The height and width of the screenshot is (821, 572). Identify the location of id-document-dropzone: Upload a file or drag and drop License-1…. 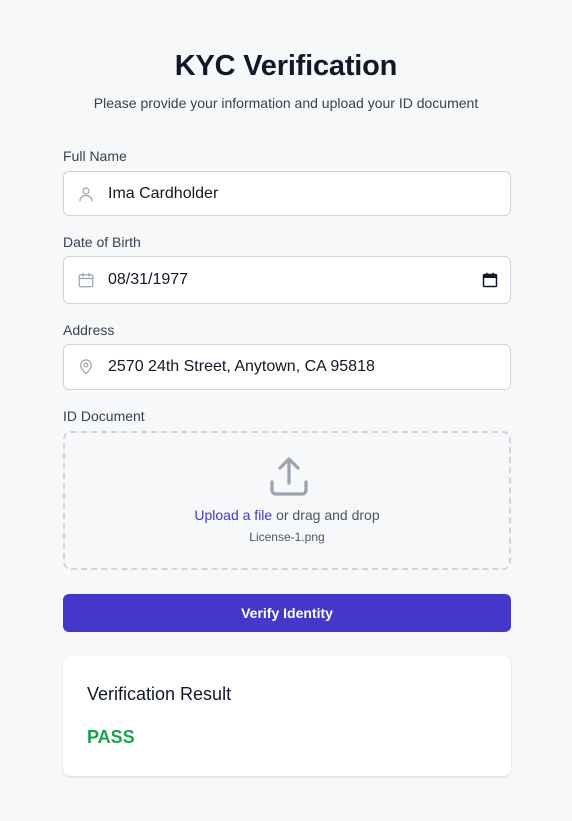
(287, 500).